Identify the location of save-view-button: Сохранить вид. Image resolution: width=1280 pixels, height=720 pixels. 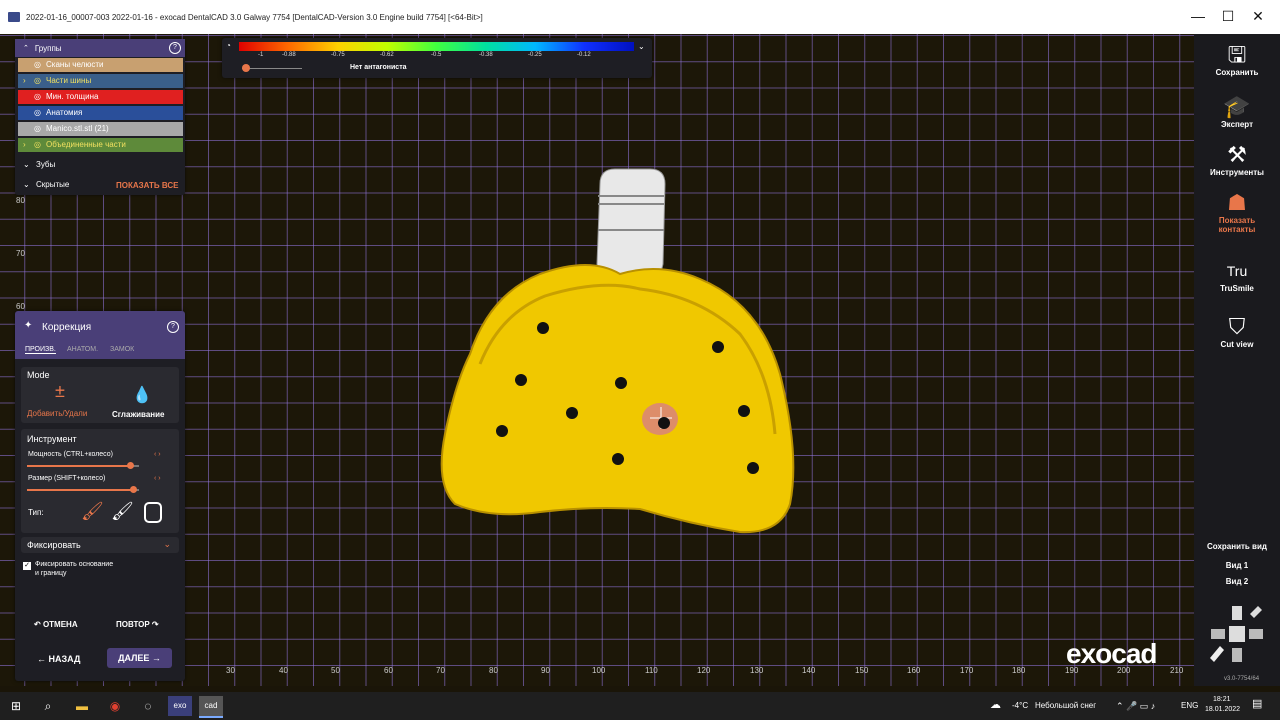
(1237, 546).